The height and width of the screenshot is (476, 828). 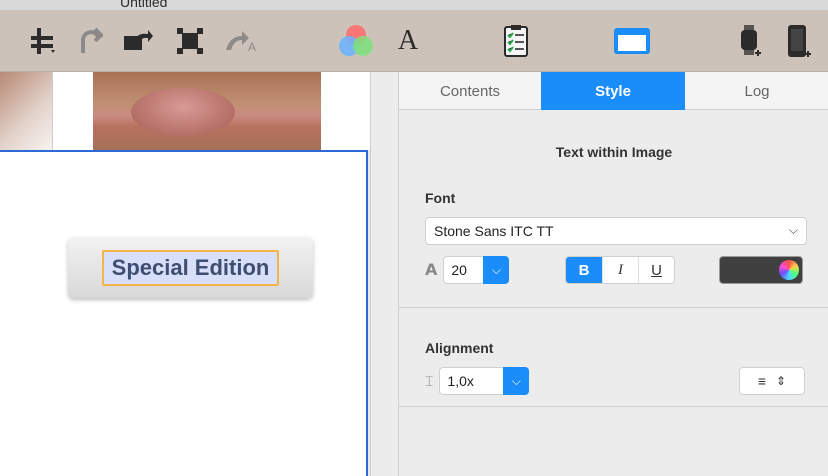 I want to click on panel-divider, so click(x=385, y=274).